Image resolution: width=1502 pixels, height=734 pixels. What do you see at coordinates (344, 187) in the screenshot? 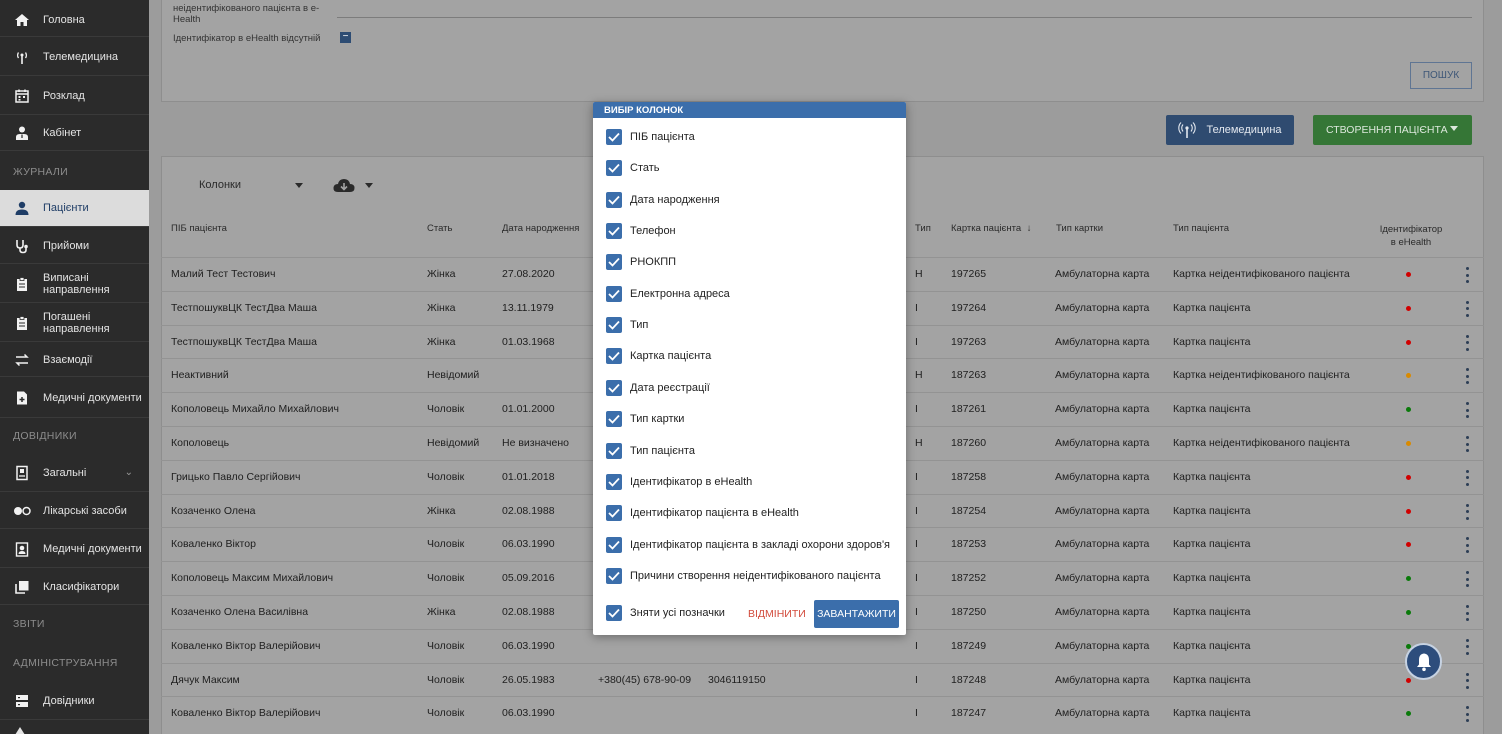
I see `cloud-download-icon` at bounding box center [344, 187].